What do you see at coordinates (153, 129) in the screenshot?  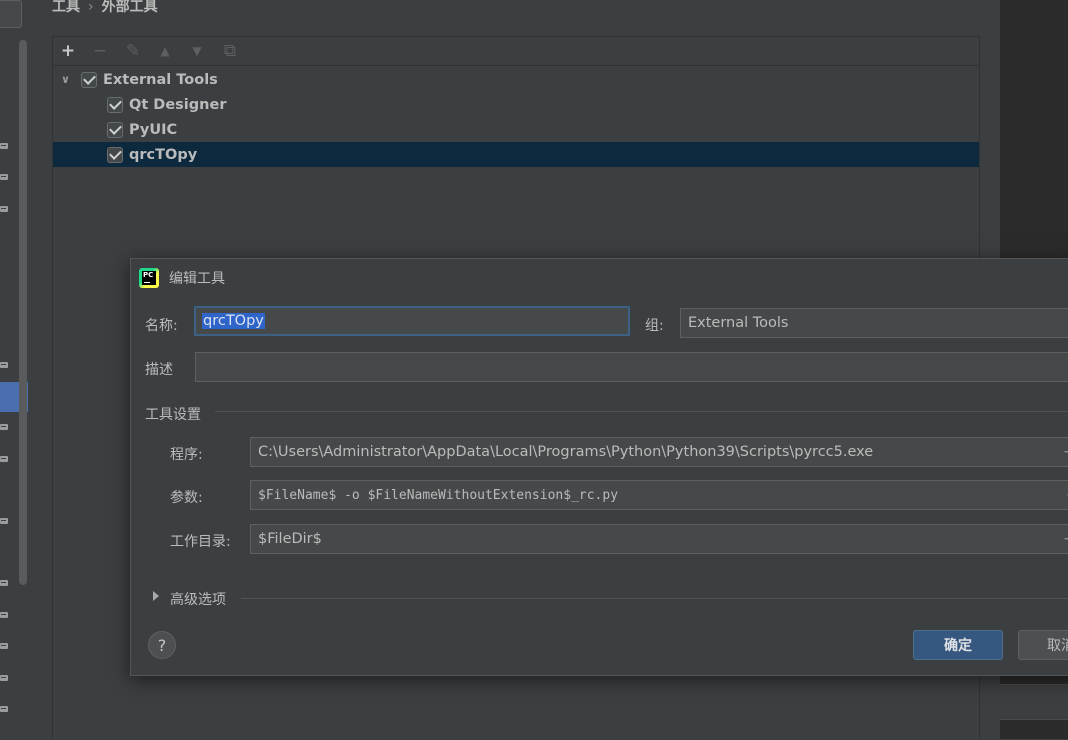 I see `tree-item-label: PyUIC` at bounding box center [153, 129].